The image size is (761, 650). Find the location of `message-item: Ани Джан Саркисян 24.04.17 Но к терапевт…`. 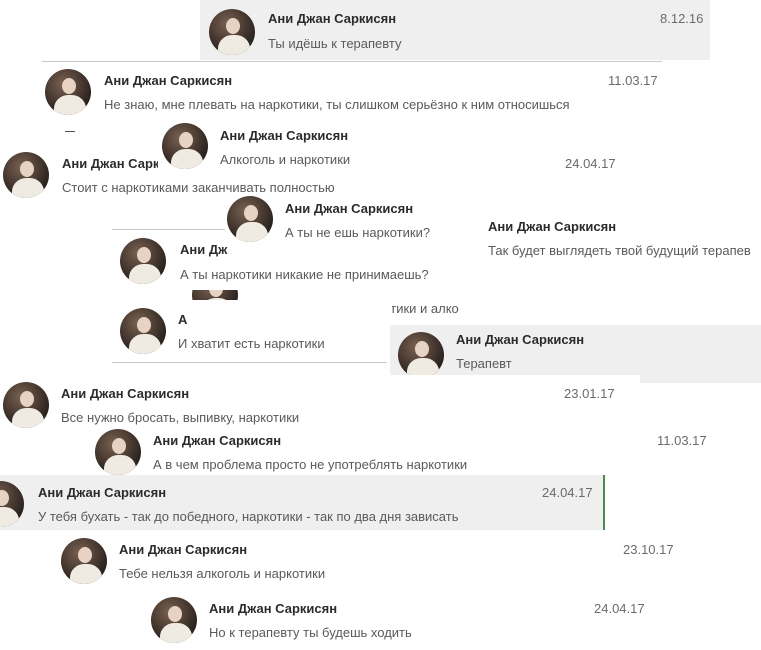

message-item: Ани Джан Саркисян 24.04.17 Но к терапевт… is located at coordinates (408, 621).